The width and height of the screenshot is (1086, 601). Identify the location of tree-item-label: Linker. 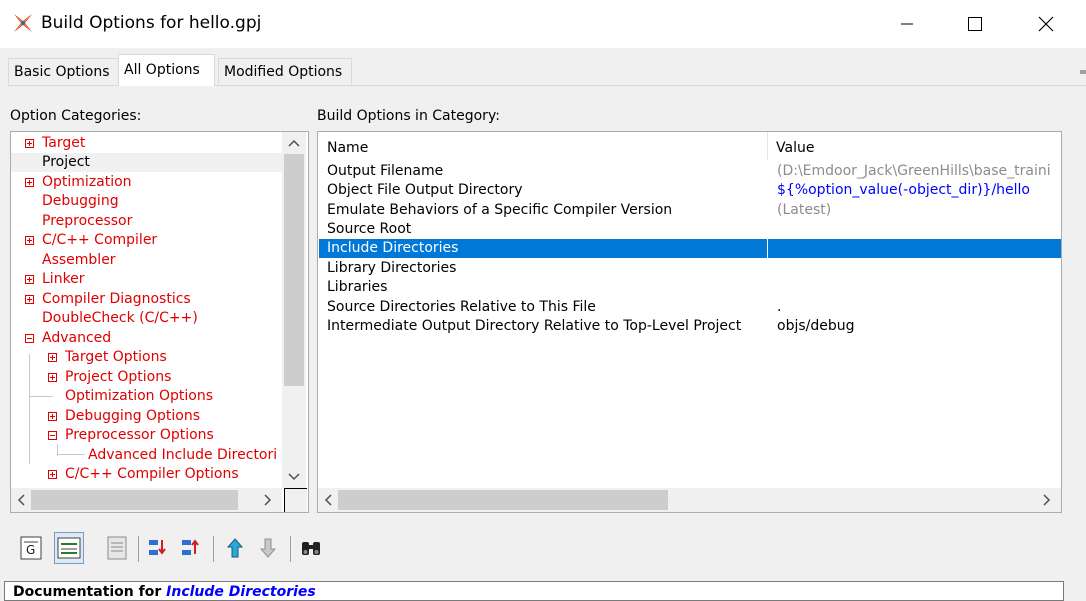
(63, 279).